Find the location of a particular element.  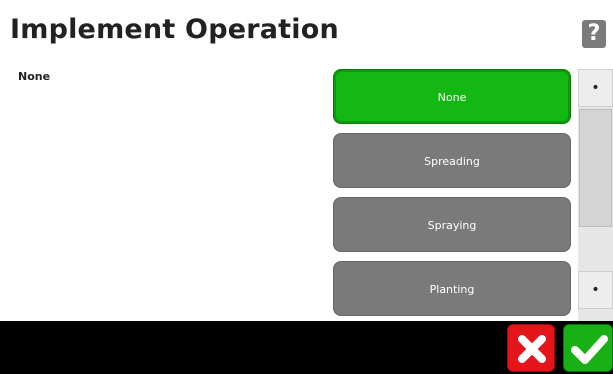

option-spreading: Spreading is located at coordinates (452, 160).